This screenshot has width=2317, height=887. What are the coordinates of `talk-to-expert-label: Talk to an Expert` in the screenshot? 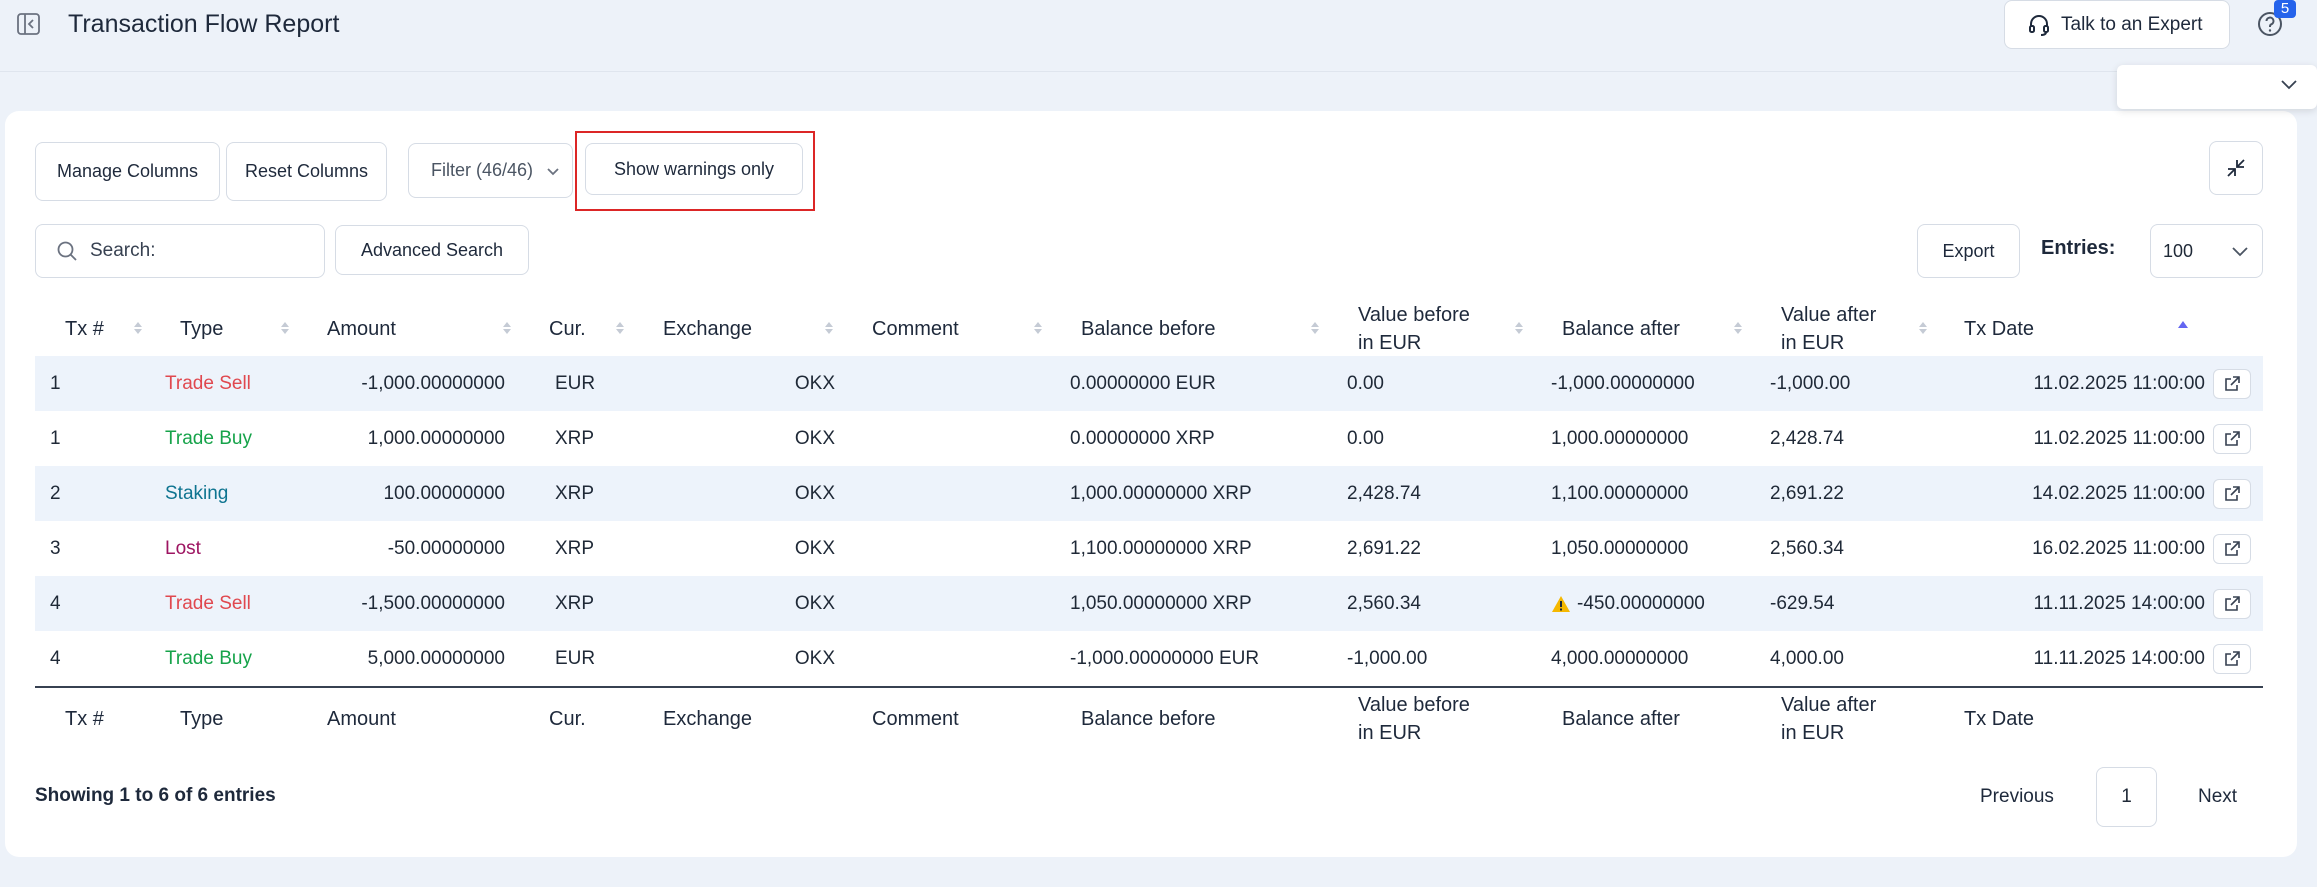 It's located at (2132, 24).